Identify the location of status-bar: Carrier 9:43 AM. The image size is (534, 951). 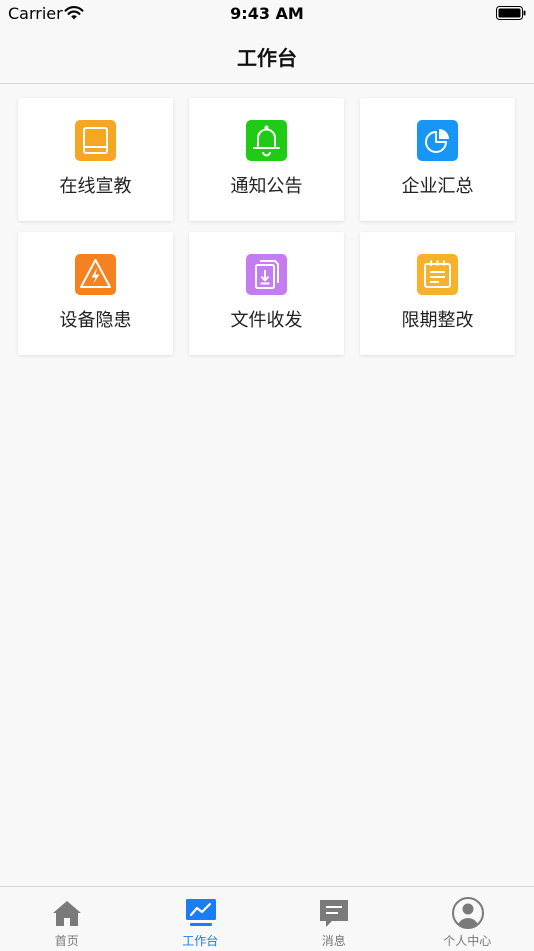
(267, 15).